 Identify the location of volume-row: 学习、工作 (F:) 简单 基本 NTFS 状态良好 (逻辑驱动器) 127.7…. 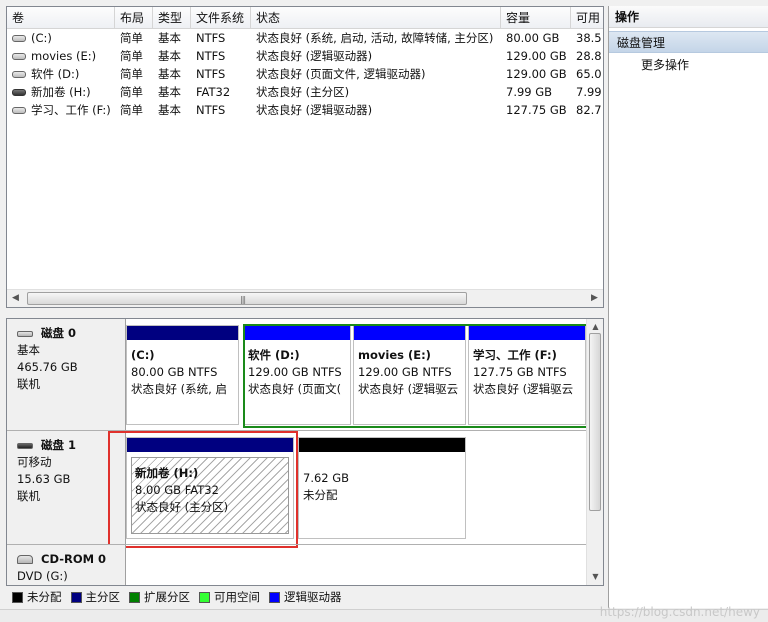
(305, 110).